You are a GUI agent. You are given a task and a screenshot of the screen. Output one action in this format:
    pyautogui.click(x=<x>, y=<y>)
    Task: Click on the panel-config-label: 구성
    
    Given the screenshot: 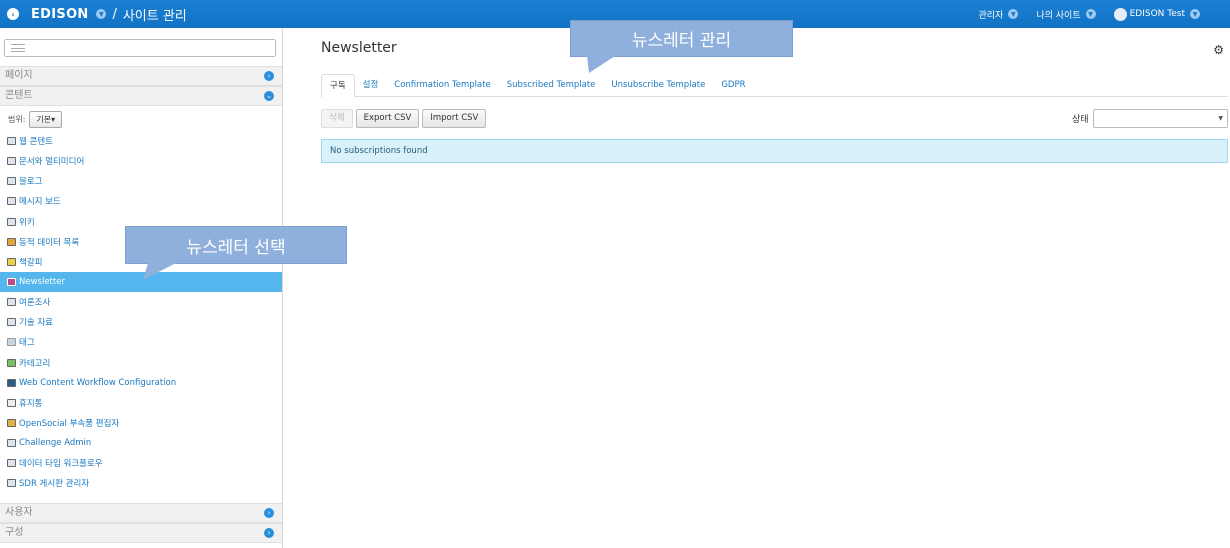 What is the action you would take?
    pyautogui.click(x=14, y=532)
    